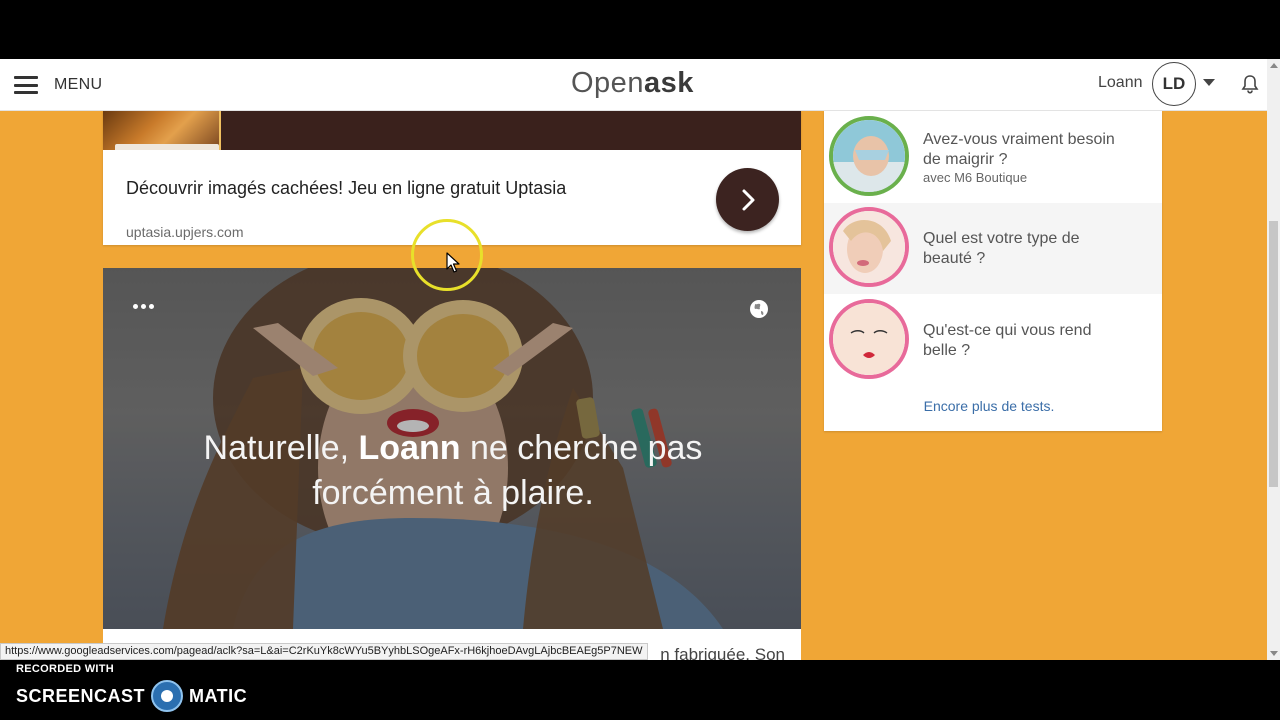 The height and width of the screenshot is (720, 1280). I want to click on avatar: LD, so click(1174, 84).